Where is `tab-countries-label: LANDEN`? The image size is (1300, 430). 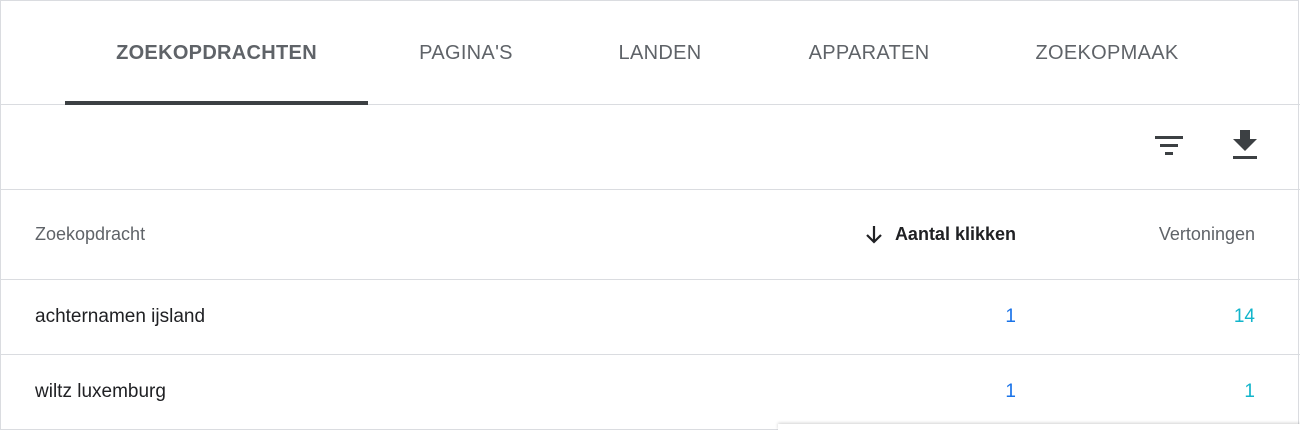
tab-countries-label: LANDEN is located at coordinates (660, 52).